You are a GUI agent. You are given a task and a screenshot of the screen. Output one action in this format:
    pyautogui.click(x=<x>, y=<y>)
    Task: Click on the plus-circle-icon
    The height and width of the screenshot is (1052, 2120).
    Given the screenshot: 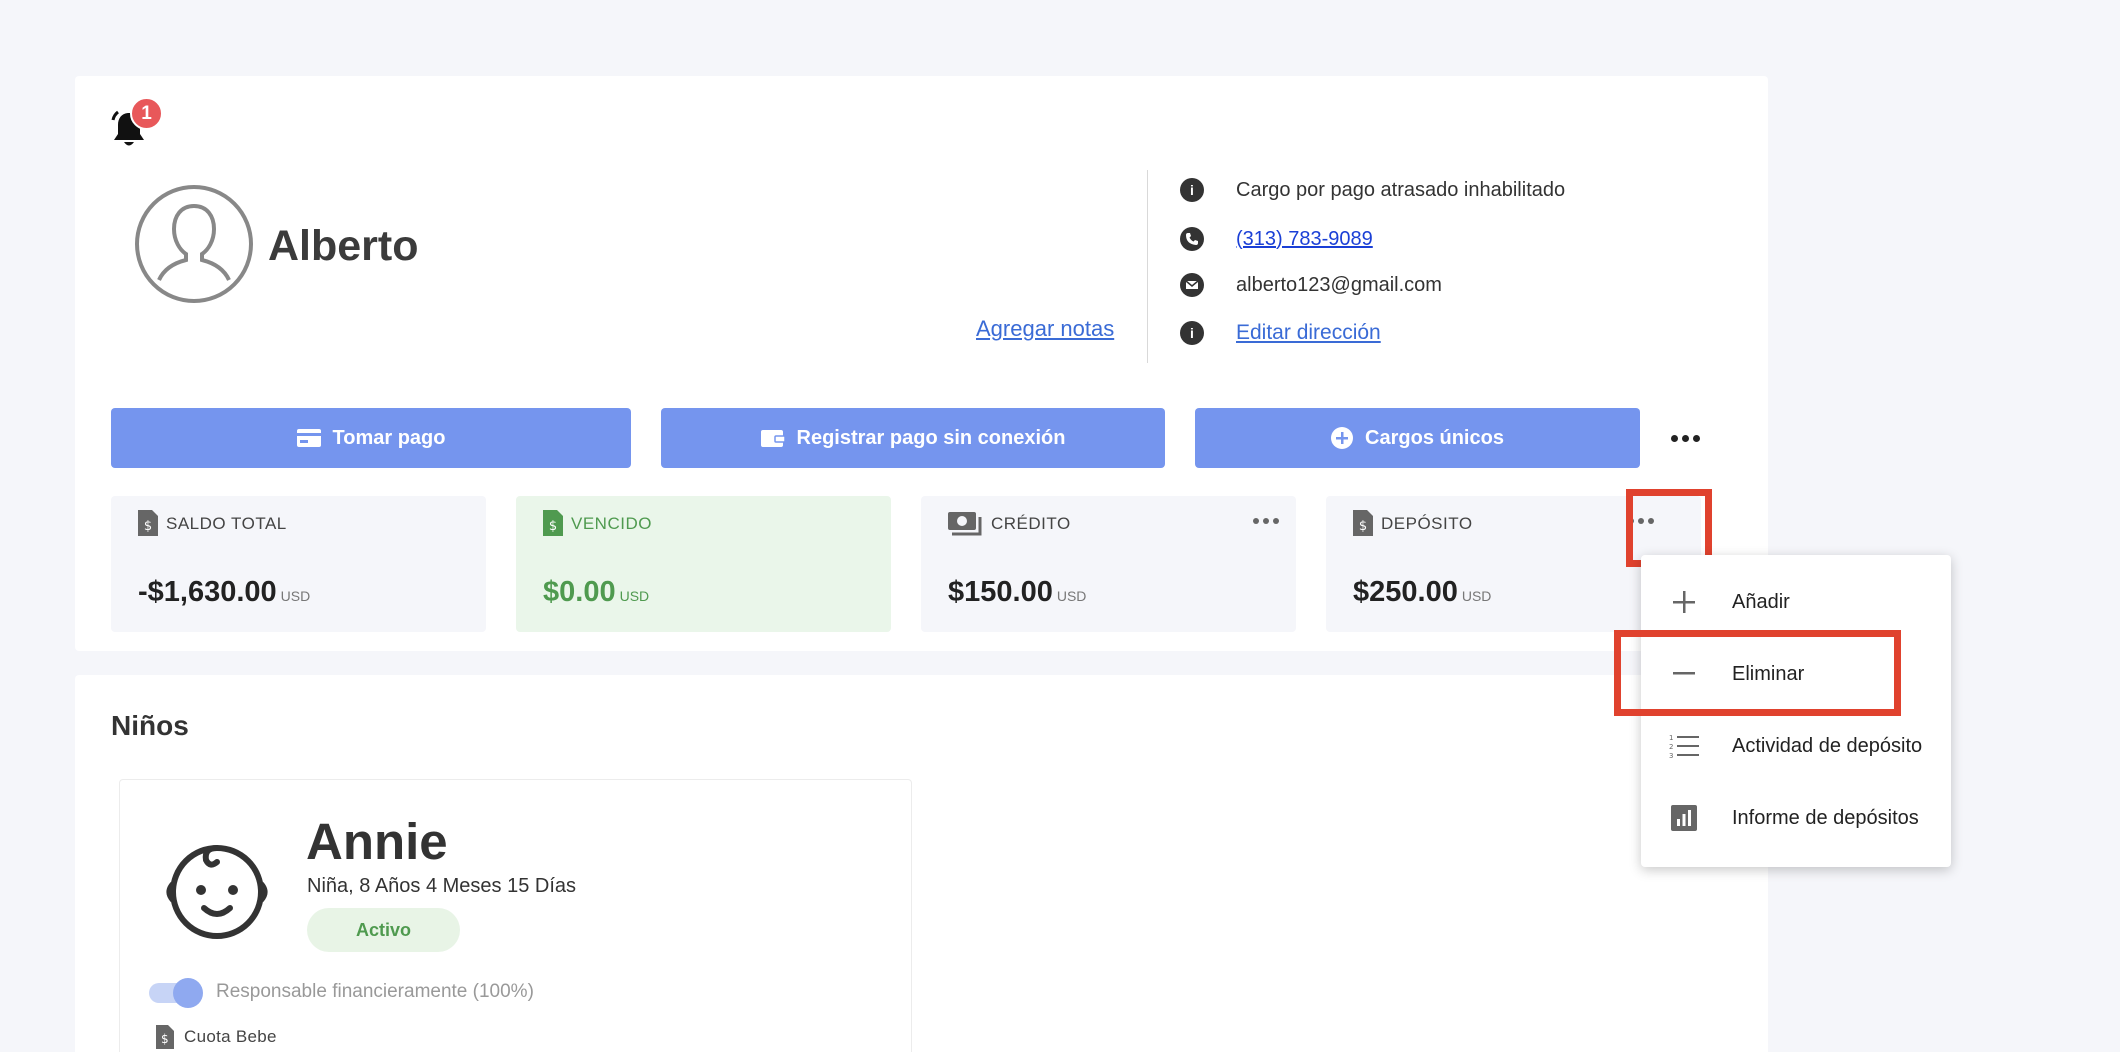 What is the action you would take?
    pyautogui.click(x=1342, y=438)
    